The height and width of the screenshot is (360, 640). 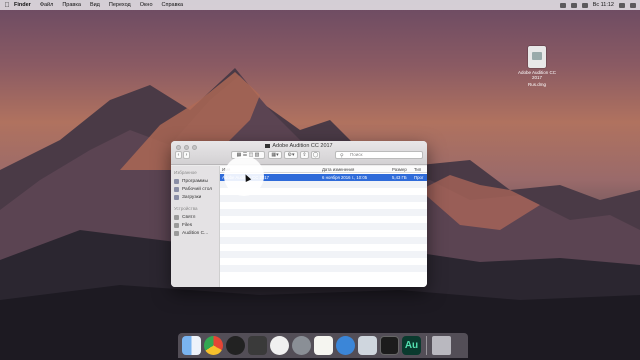 What do you see at coordinates (120, 5) in the screenshot?
I see `menu-go: Переход` at bounding box center [120, 5].